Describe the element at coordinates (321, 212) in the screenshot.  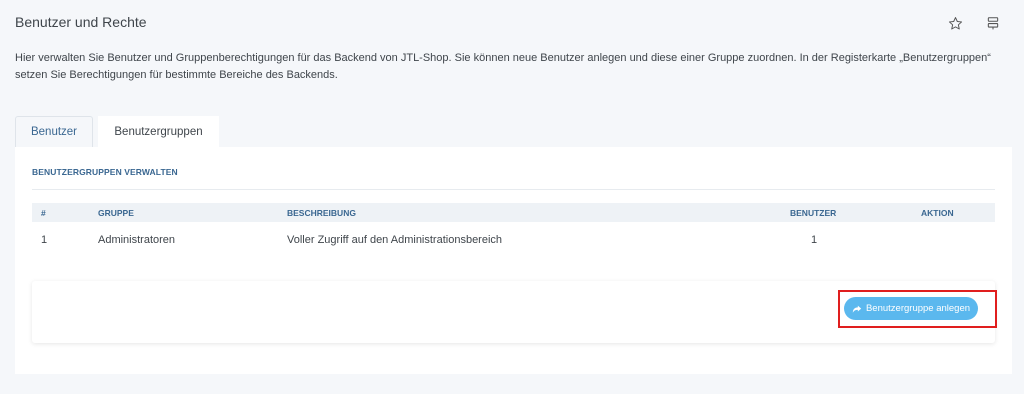
I see `column-header-description: BESCHREIBUNG` at that location.